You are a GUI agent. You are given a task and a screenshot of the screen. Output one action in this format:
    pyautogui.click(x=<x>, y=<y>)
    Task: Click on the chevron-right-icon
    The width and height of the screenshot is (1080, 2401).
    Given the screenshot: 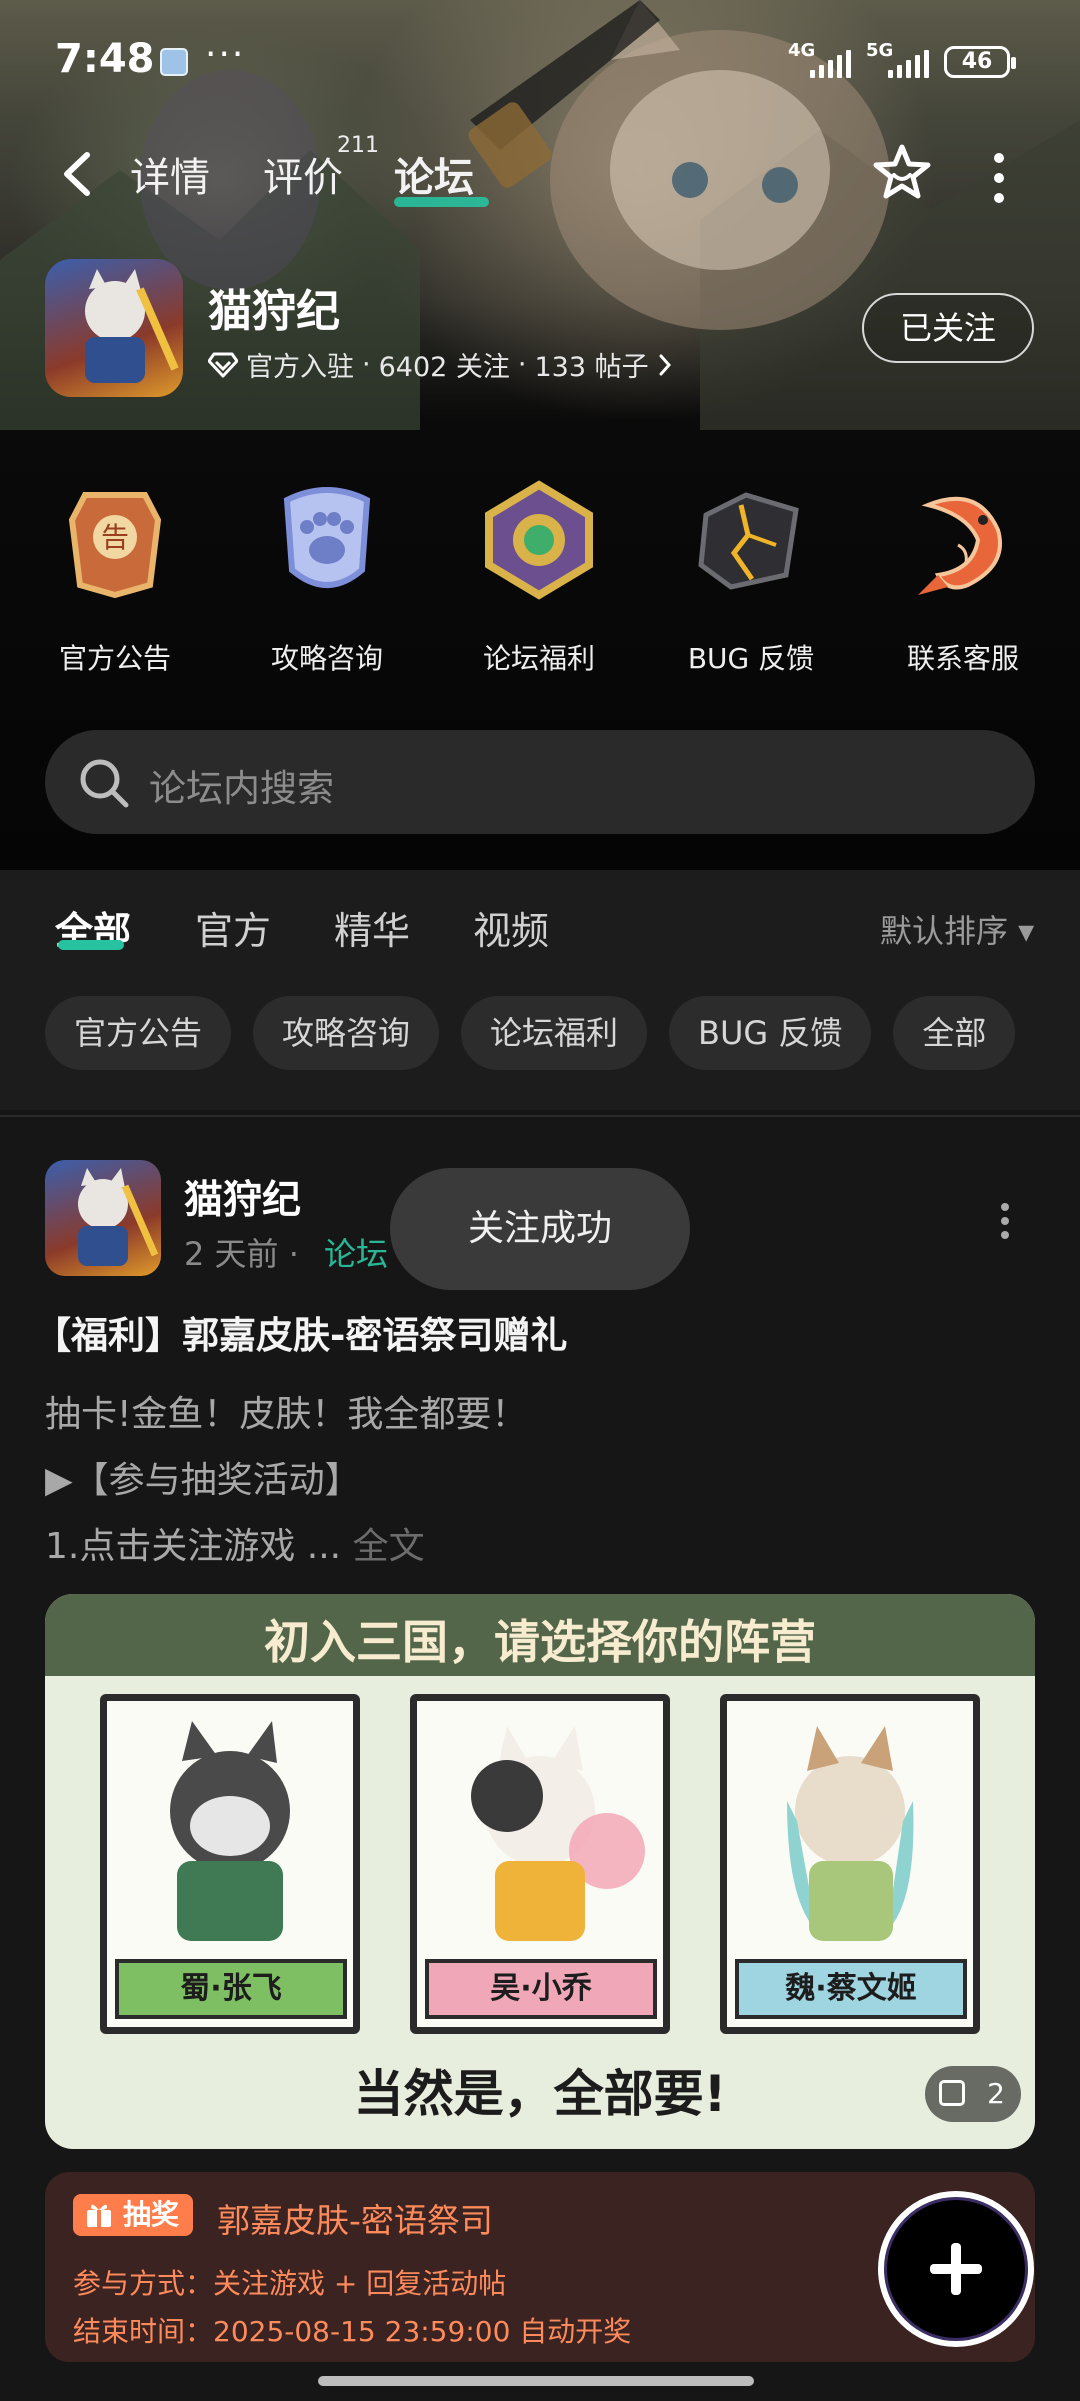 What is the action you would take?
    pyautogui.click(x=665, y=364)
    